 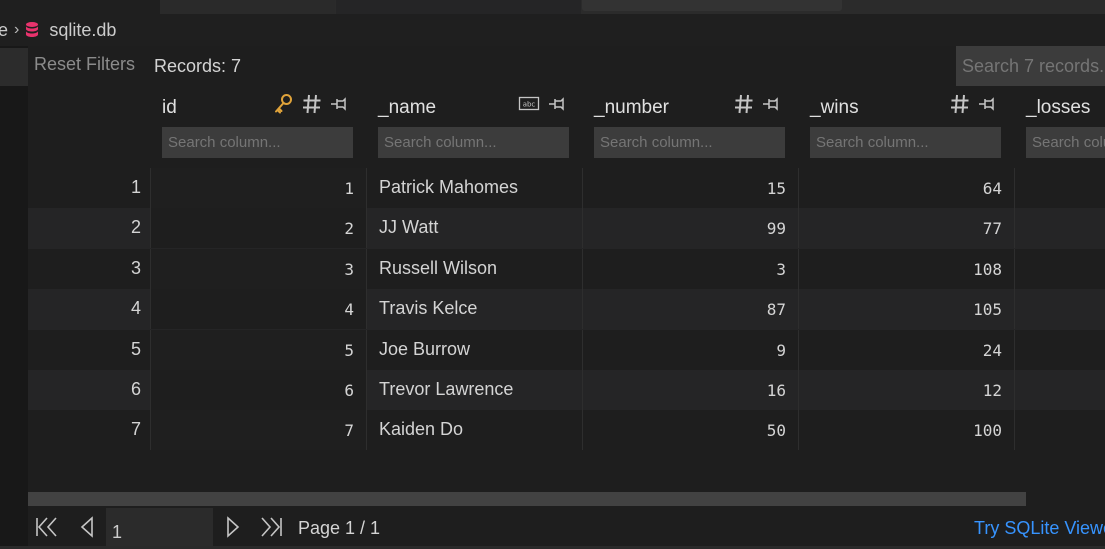 I want to click on cell-id: 2, so click(x=258, y=228).